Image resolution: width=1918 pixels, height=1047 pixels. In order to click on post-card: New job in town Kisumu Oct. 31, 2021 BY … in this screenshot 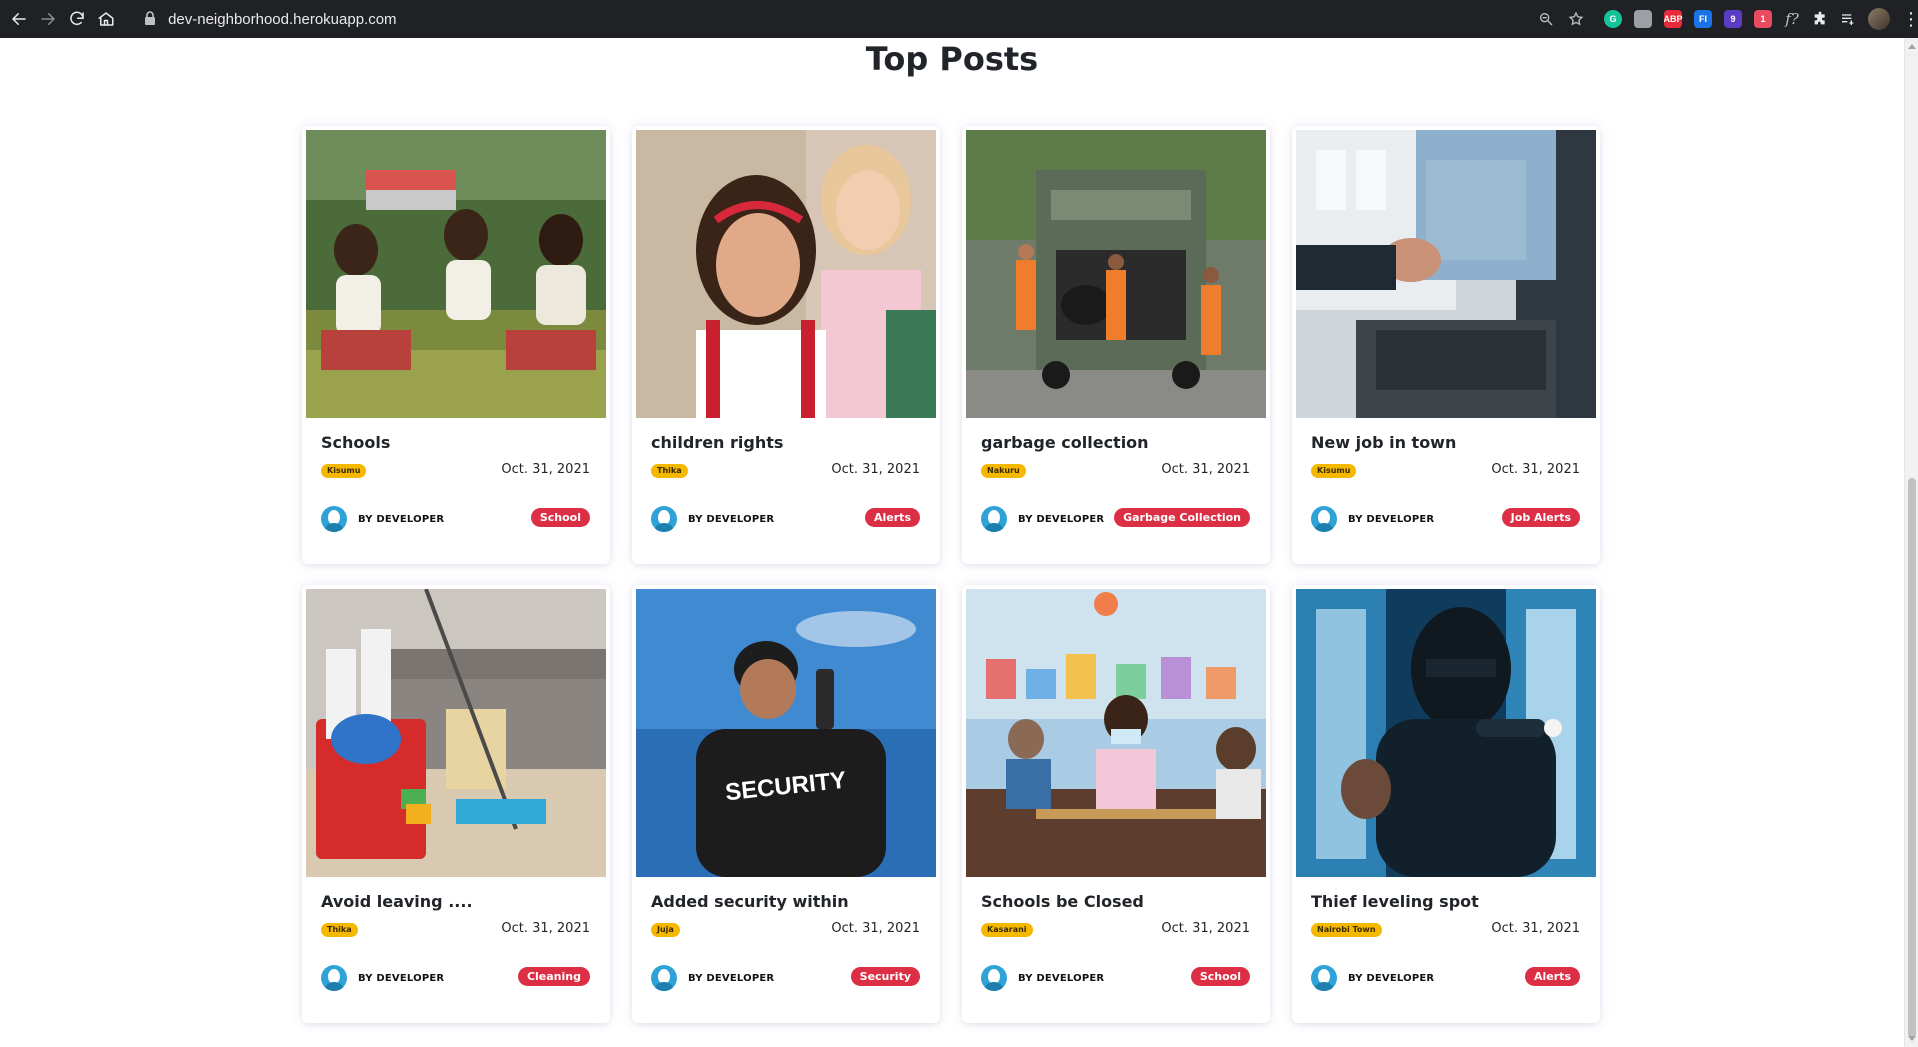, I will do `click(1446, 345)`.